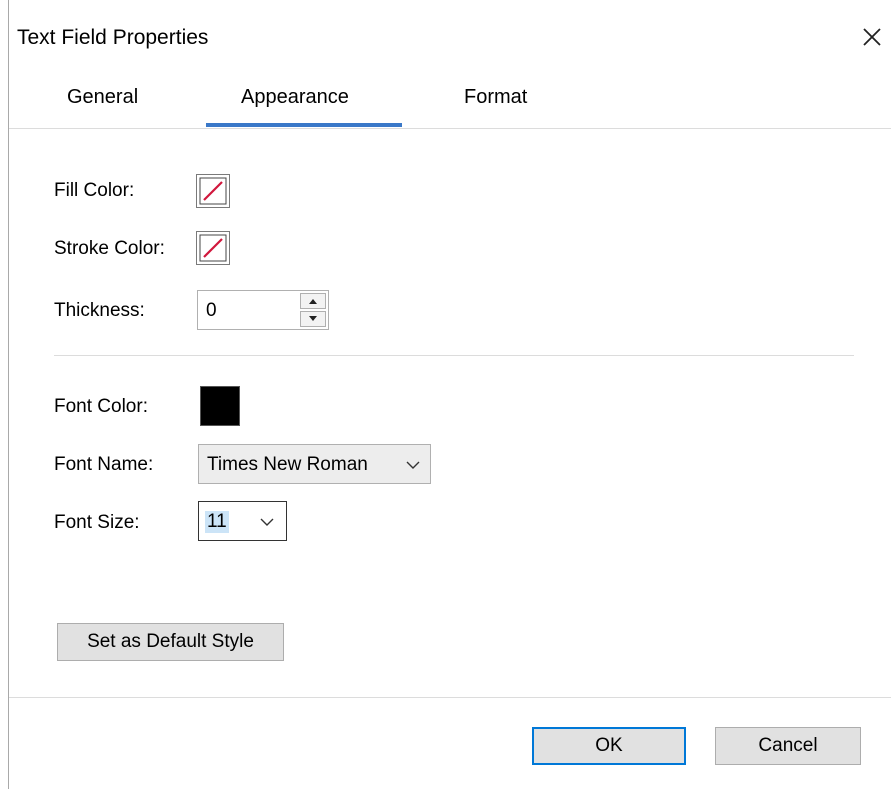  What do you see at coordinates (263, 310) in the screenshot?
I see `thickness-stepper: 0` at bounding box center [263, 310].